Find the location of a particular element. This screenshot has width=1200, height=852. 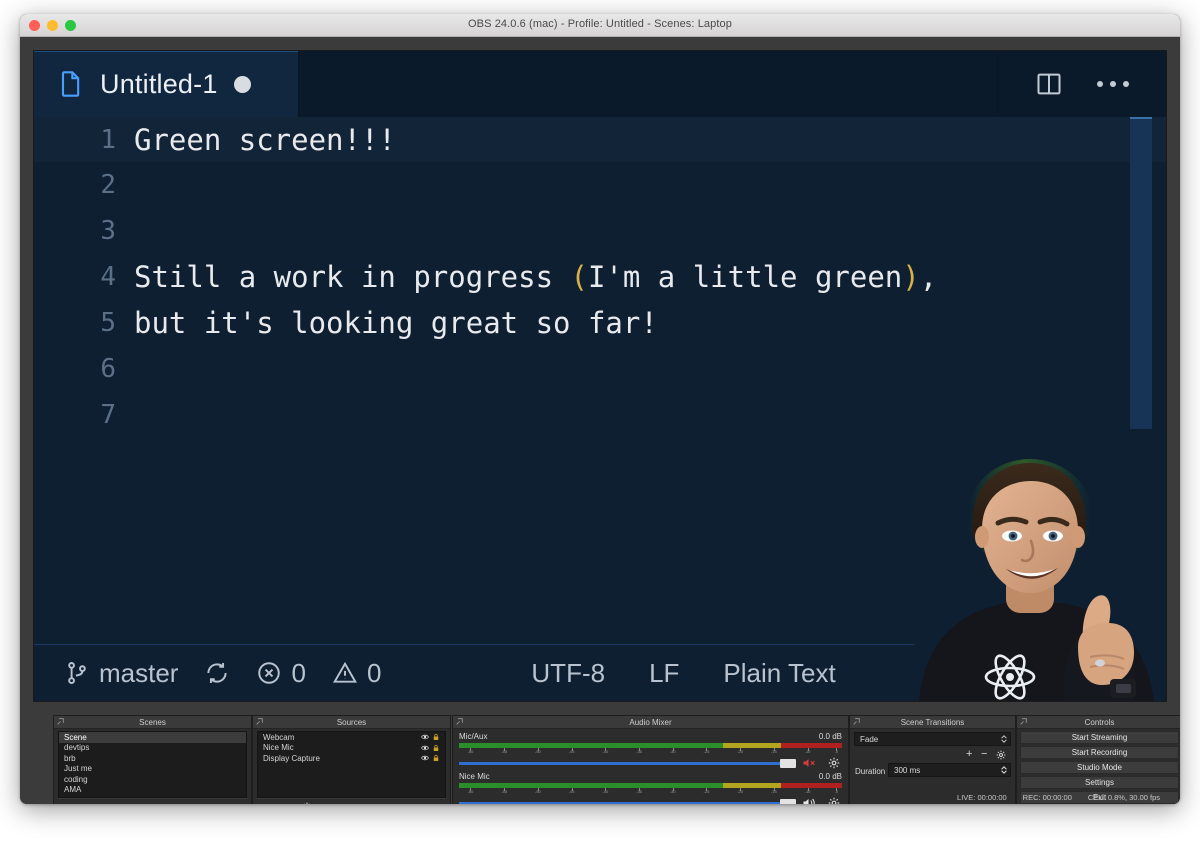

dock-title-label: Controls is located at coordinates (1099, 722).